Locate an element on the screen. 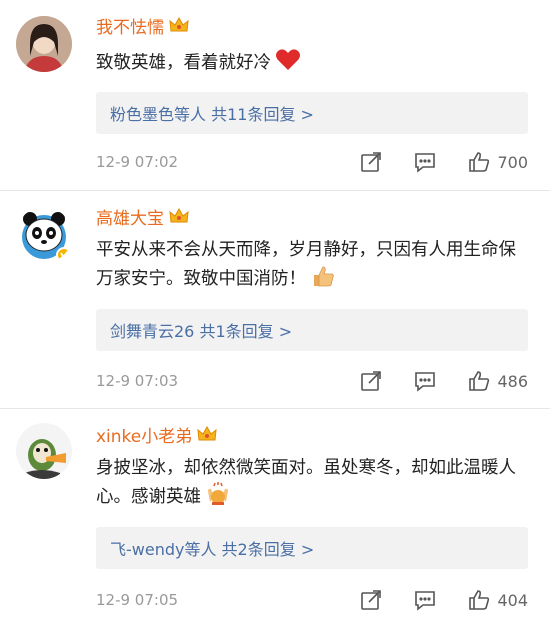  thumbs-up-icon is located at coordinates (323, 276).